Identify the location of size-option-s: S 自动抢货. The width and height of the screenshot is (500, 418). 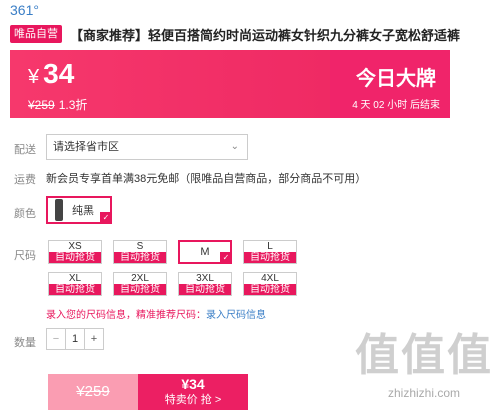
(140, 252).